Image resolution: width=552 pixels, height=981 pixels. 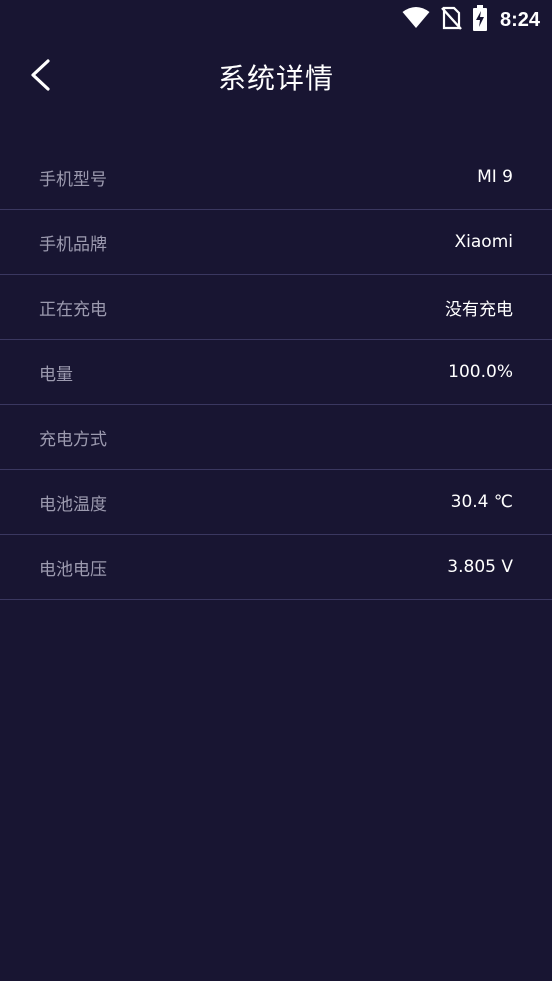 I want to click on row-label: 手机品牌, so click(x=73, y=244).